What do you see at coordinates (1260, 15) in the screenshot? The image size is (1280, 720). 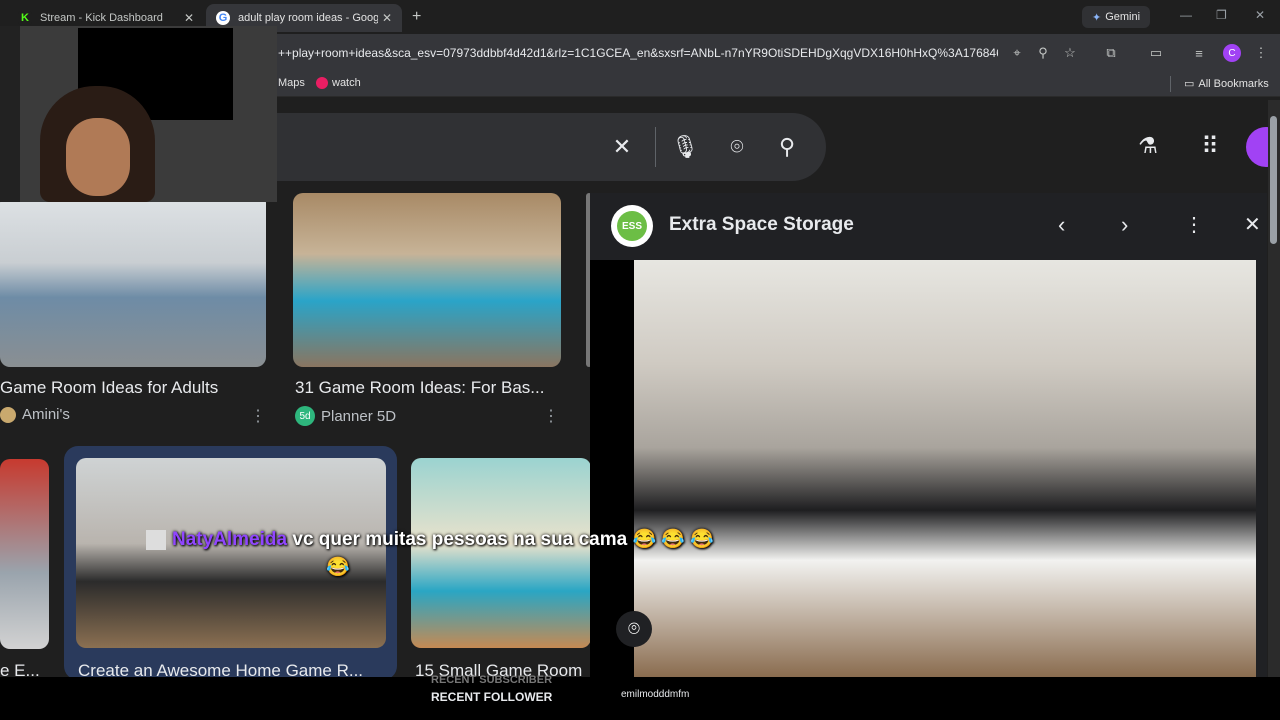 I see `close-window-icon: ✕` at bounding box center [1260, 15].